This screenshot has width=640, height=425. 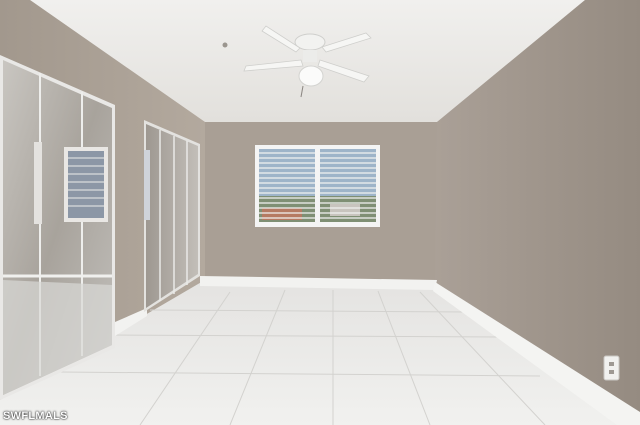 What do you see at coordinates (611, 368) in the screenshot?
I see `electrical-outlet` at bounding box center [611, 368].